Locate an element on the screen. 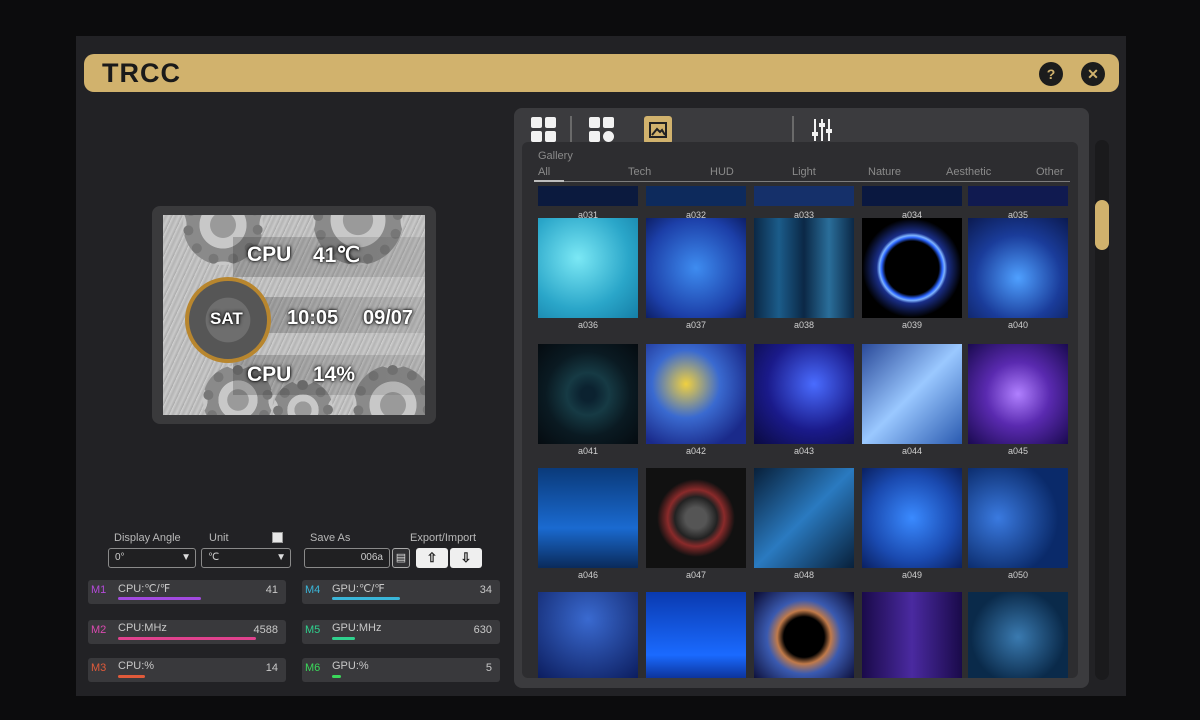  gallery-thumbnail-label: a038 is located at coordinates (804, 325).